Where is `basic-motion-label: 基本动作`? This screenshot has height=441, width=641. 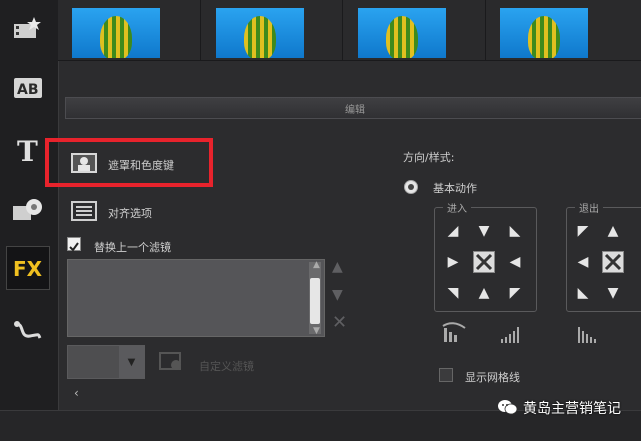
basic-motion-label: 基本动作 is located at coordinates (455, 188).